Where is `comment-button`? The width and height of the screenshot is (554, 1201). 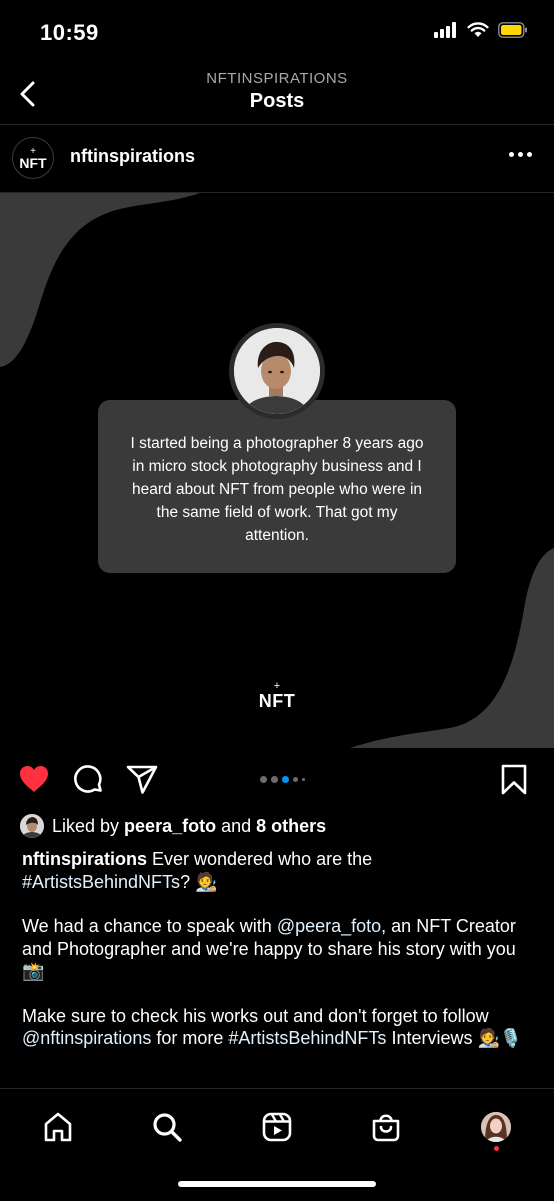 comment-button is located at coordinates (88, 780).